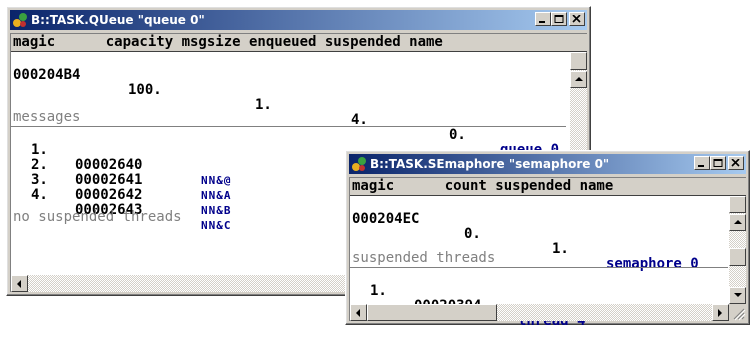 The height and width of the screenshot is (344, 753). Describe the element at coordinates (737, 312) in the screenshot. I see `resize-grip-icon` at that location.